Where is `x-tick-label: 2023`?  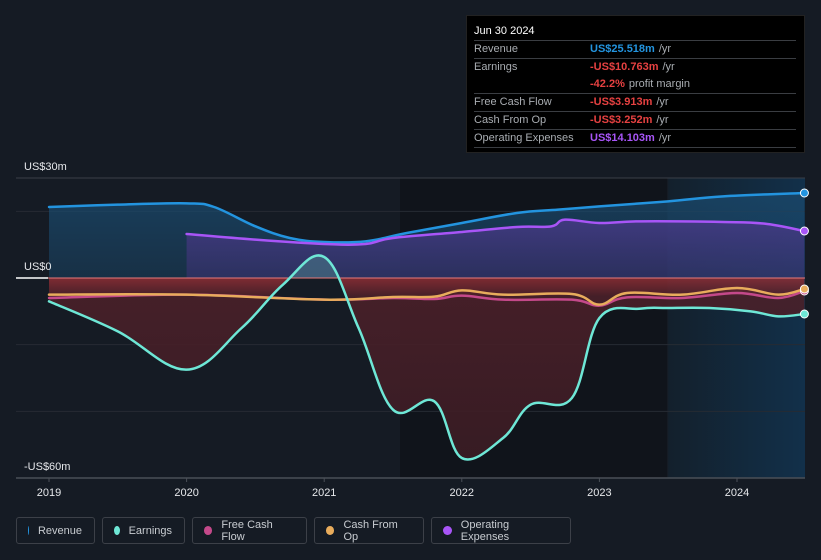 x-tick-label: 2023 is located at coordinates (599, 493).